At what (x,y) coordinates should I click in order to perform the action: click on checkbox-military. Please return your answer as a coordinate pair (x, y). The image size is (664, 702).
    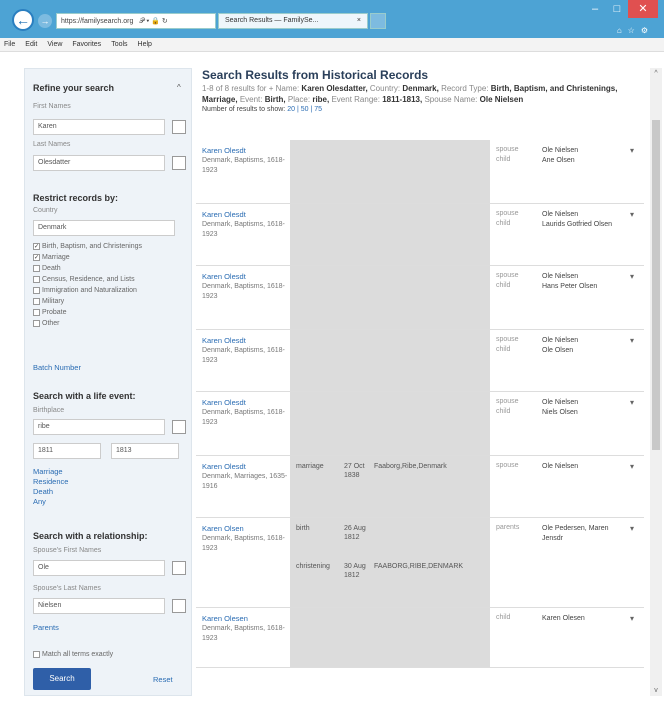
    Looking at the image, I should click on (36, 301).